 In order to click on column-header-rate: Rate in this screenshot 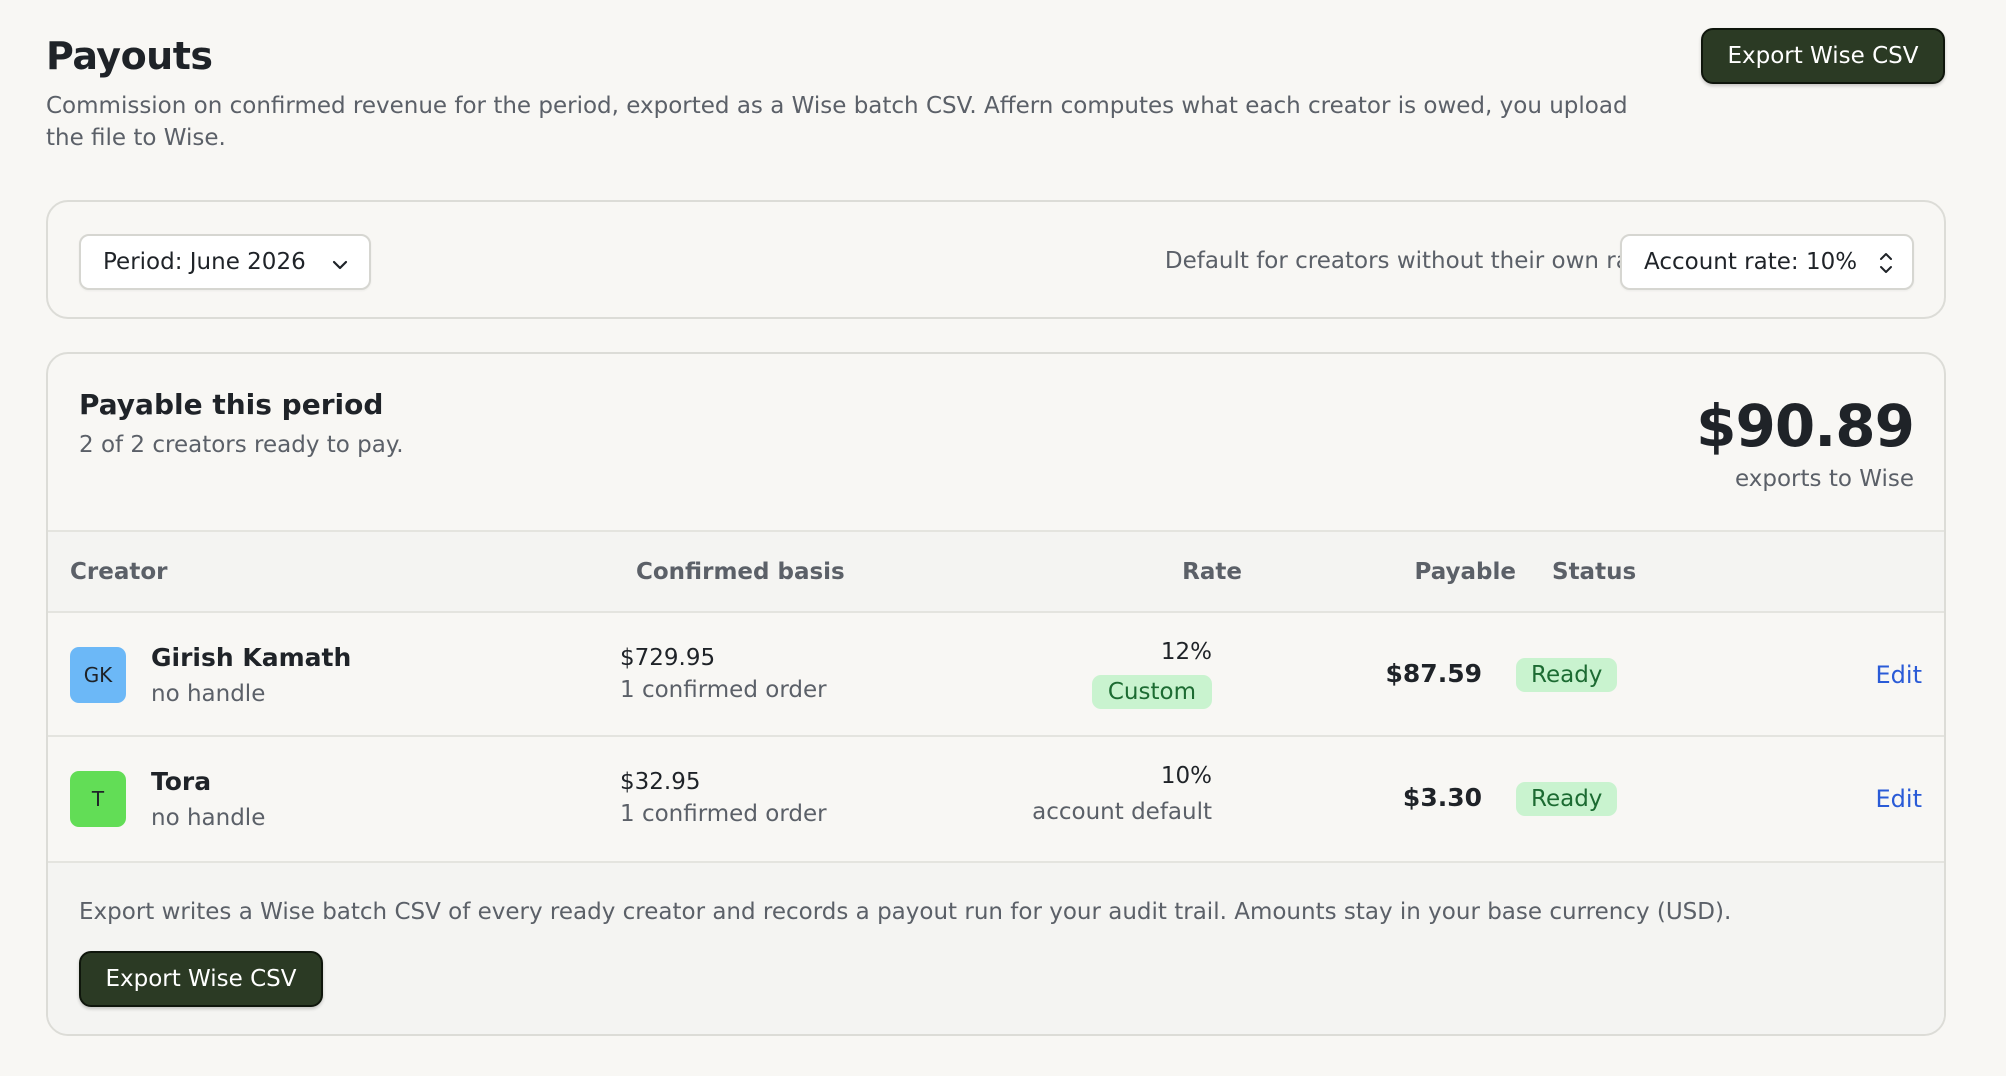, I will do `click(1212, 572)`.